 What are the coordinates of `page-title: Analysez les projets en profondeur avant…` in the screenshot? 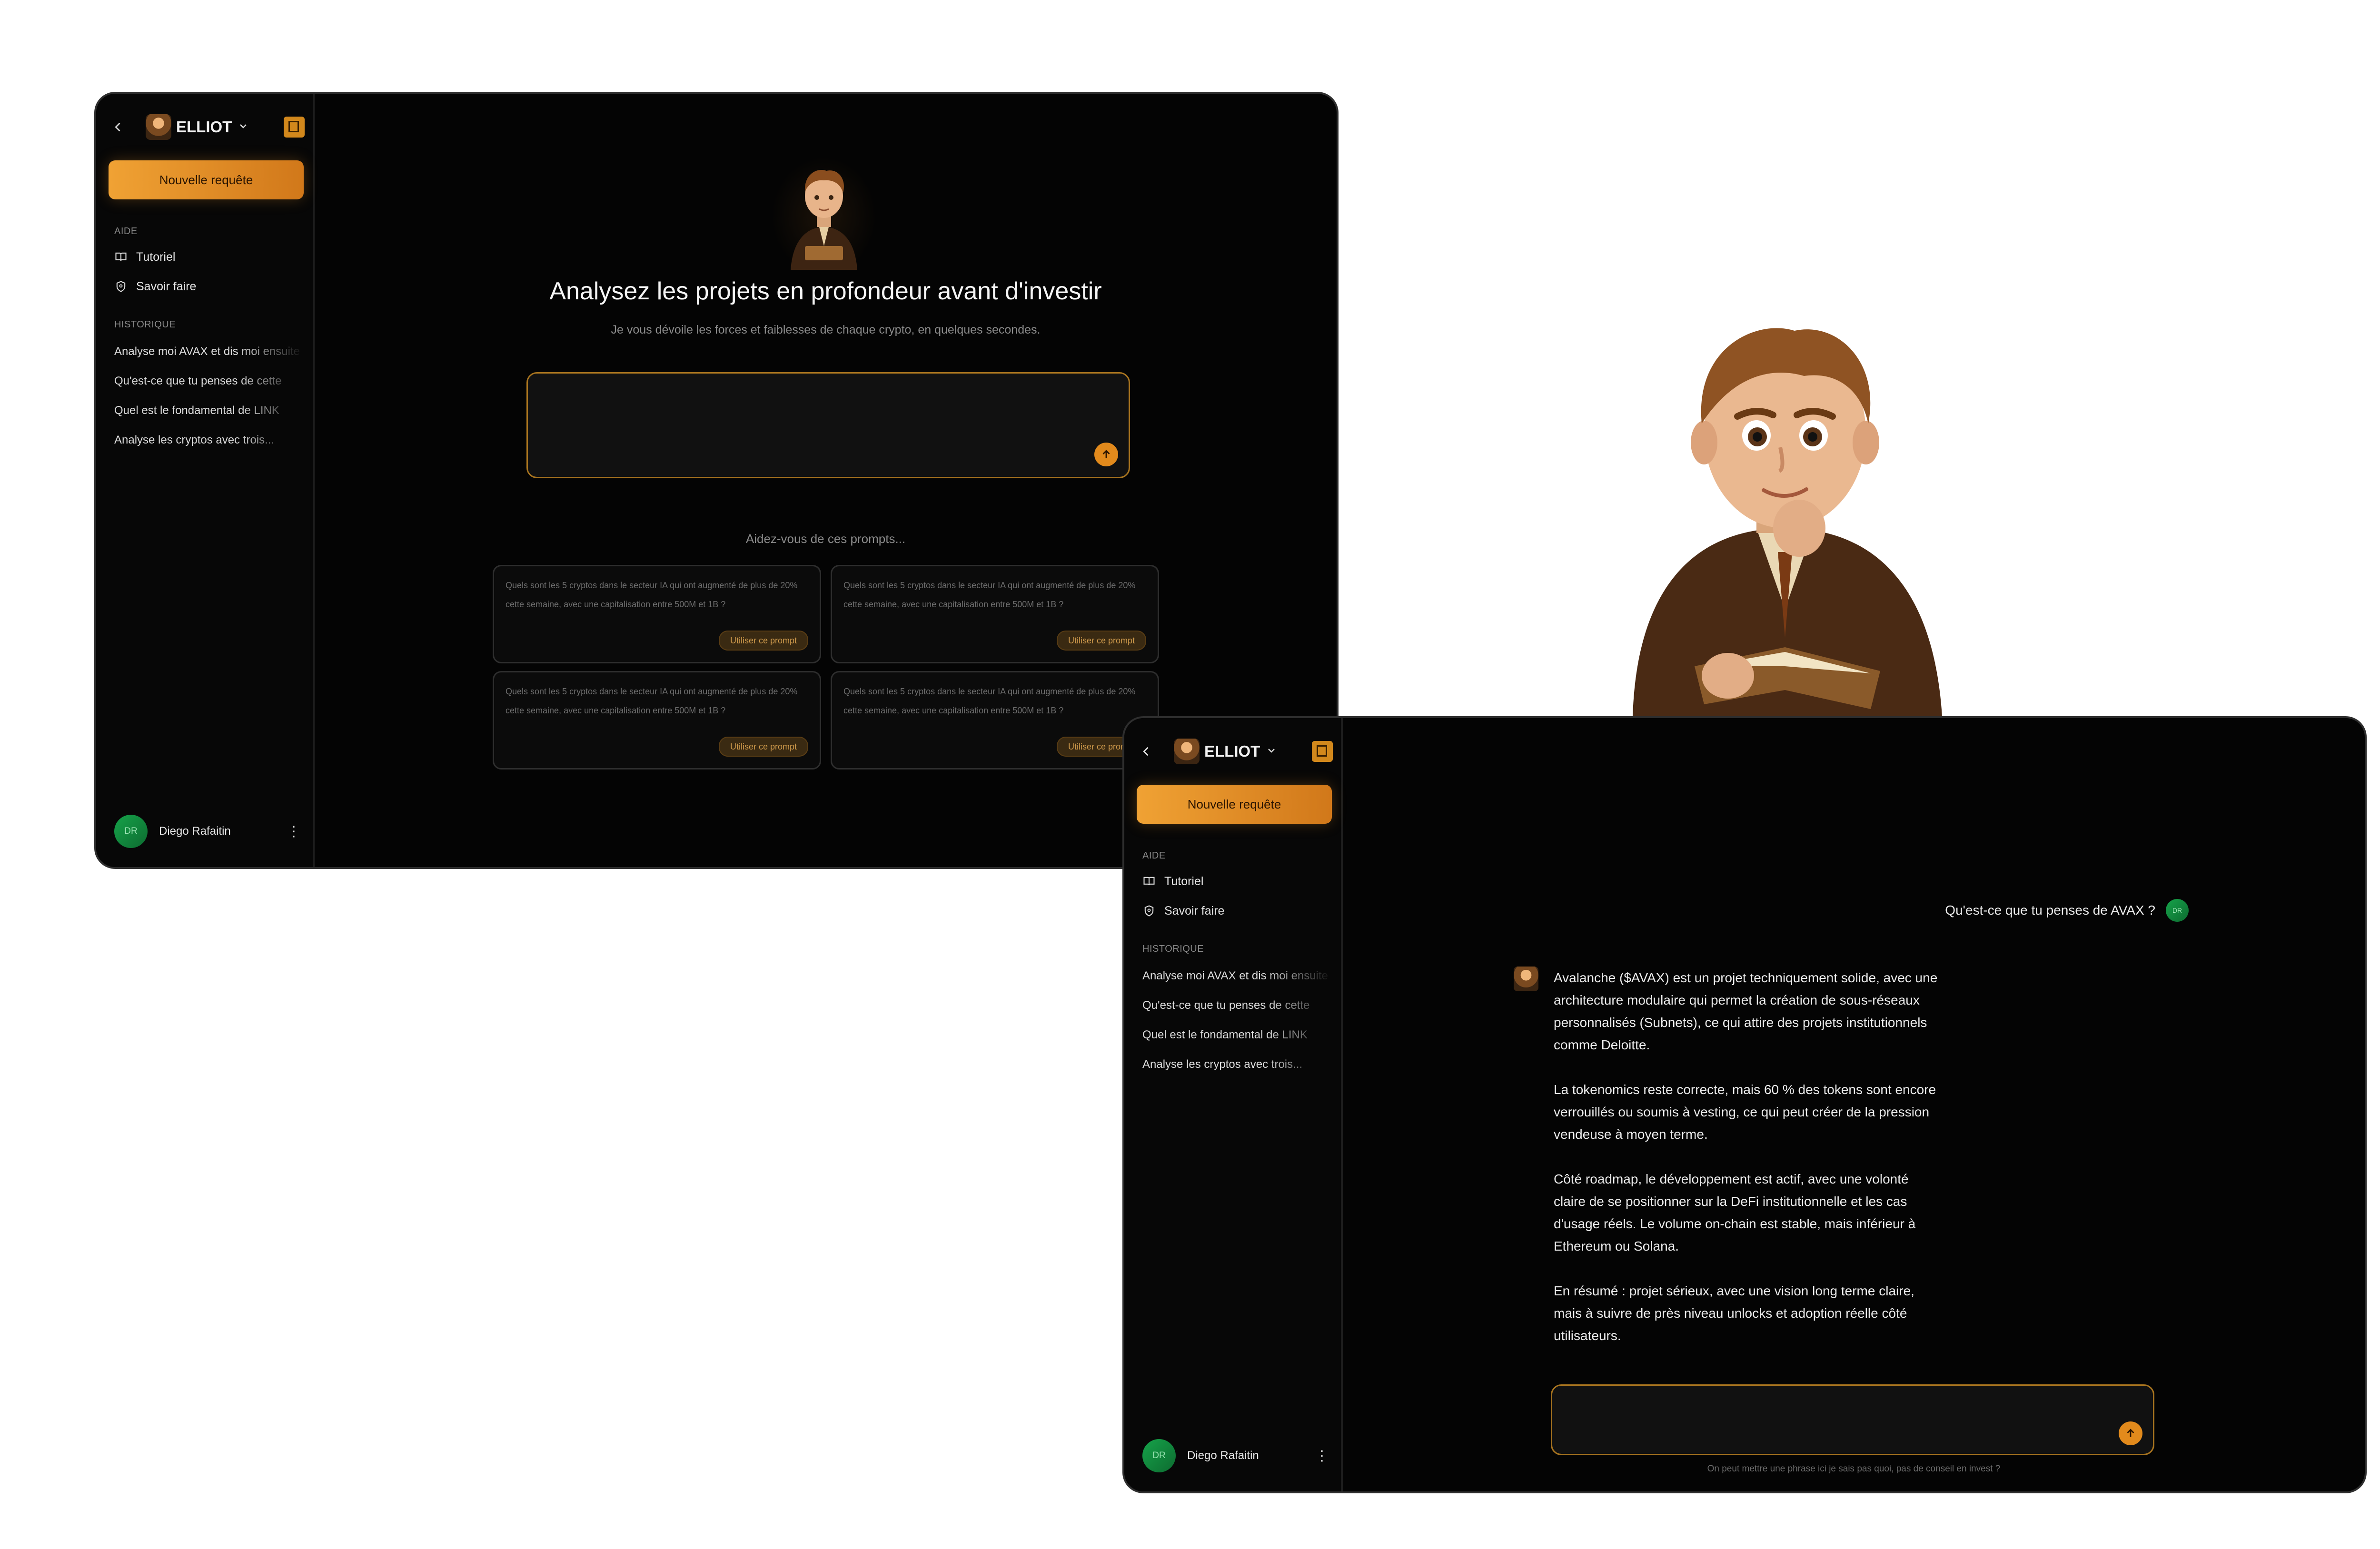 It's located at (825, 291).